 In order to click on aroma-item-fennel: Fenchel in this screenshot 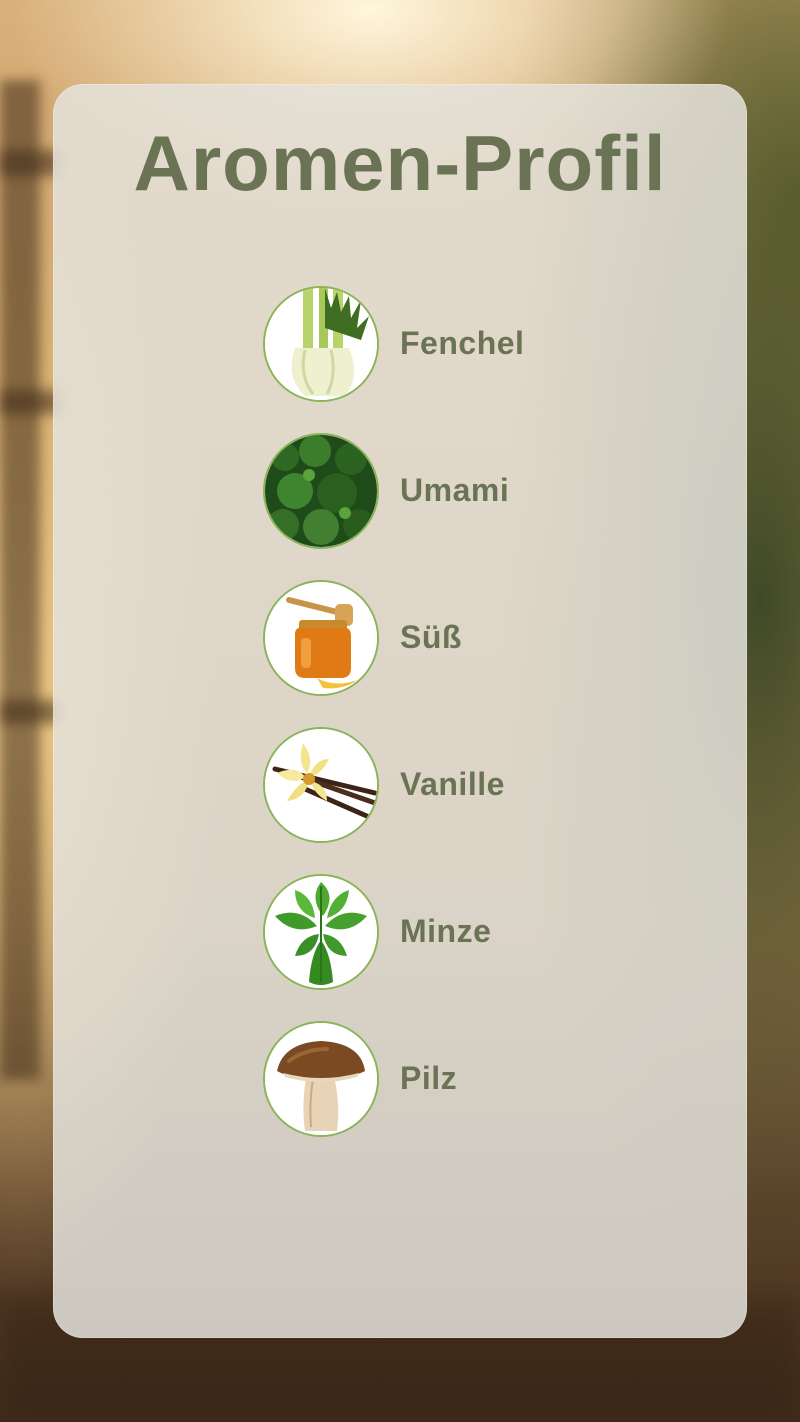, I will do `click(463, 343)`.